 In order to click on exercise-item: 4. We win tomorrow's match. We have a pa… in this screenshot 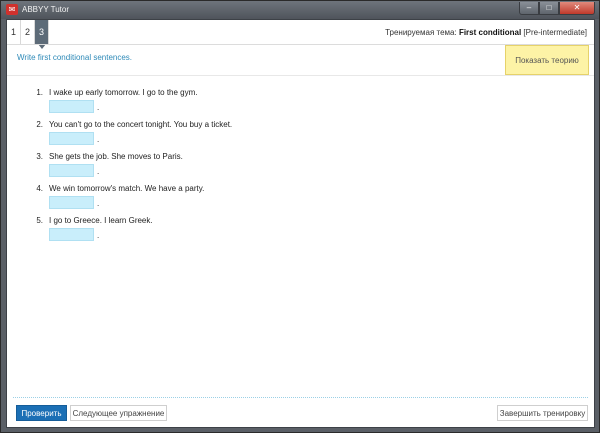, I will do `click(229, 200)`.